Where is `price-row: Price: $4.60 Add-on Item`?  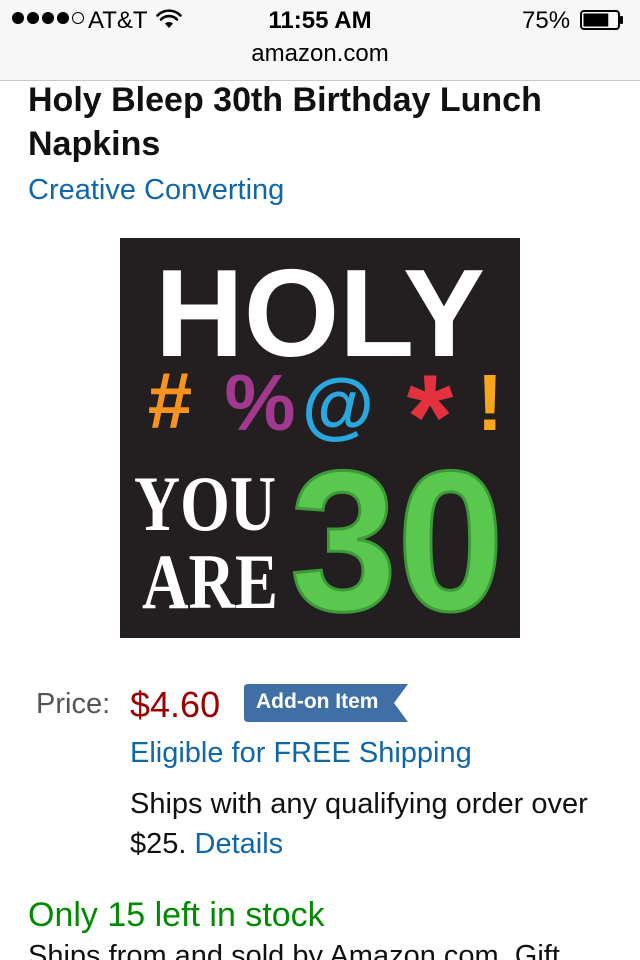 price-row: Price: $4.60 Add-on Item is located at coordinates (331, 705).